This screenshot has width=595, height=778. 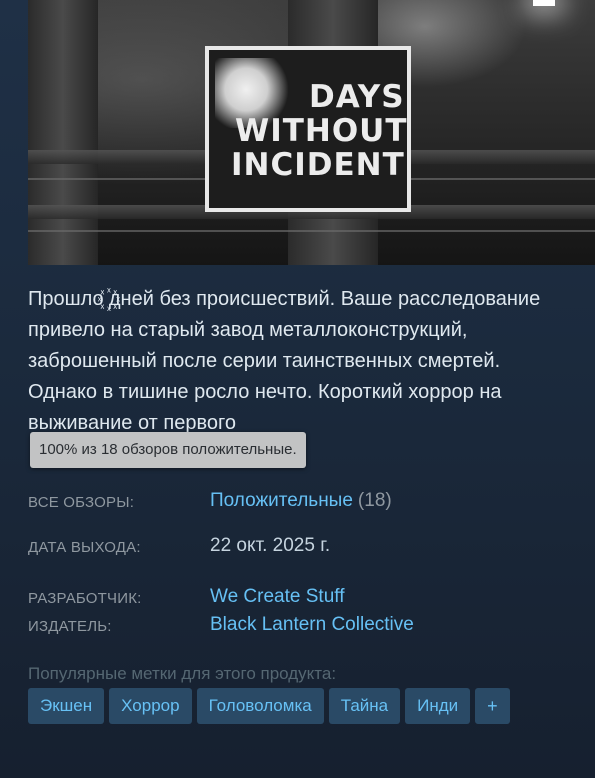 I want to click on add-tag-button: +, so click(x=492, y=706).